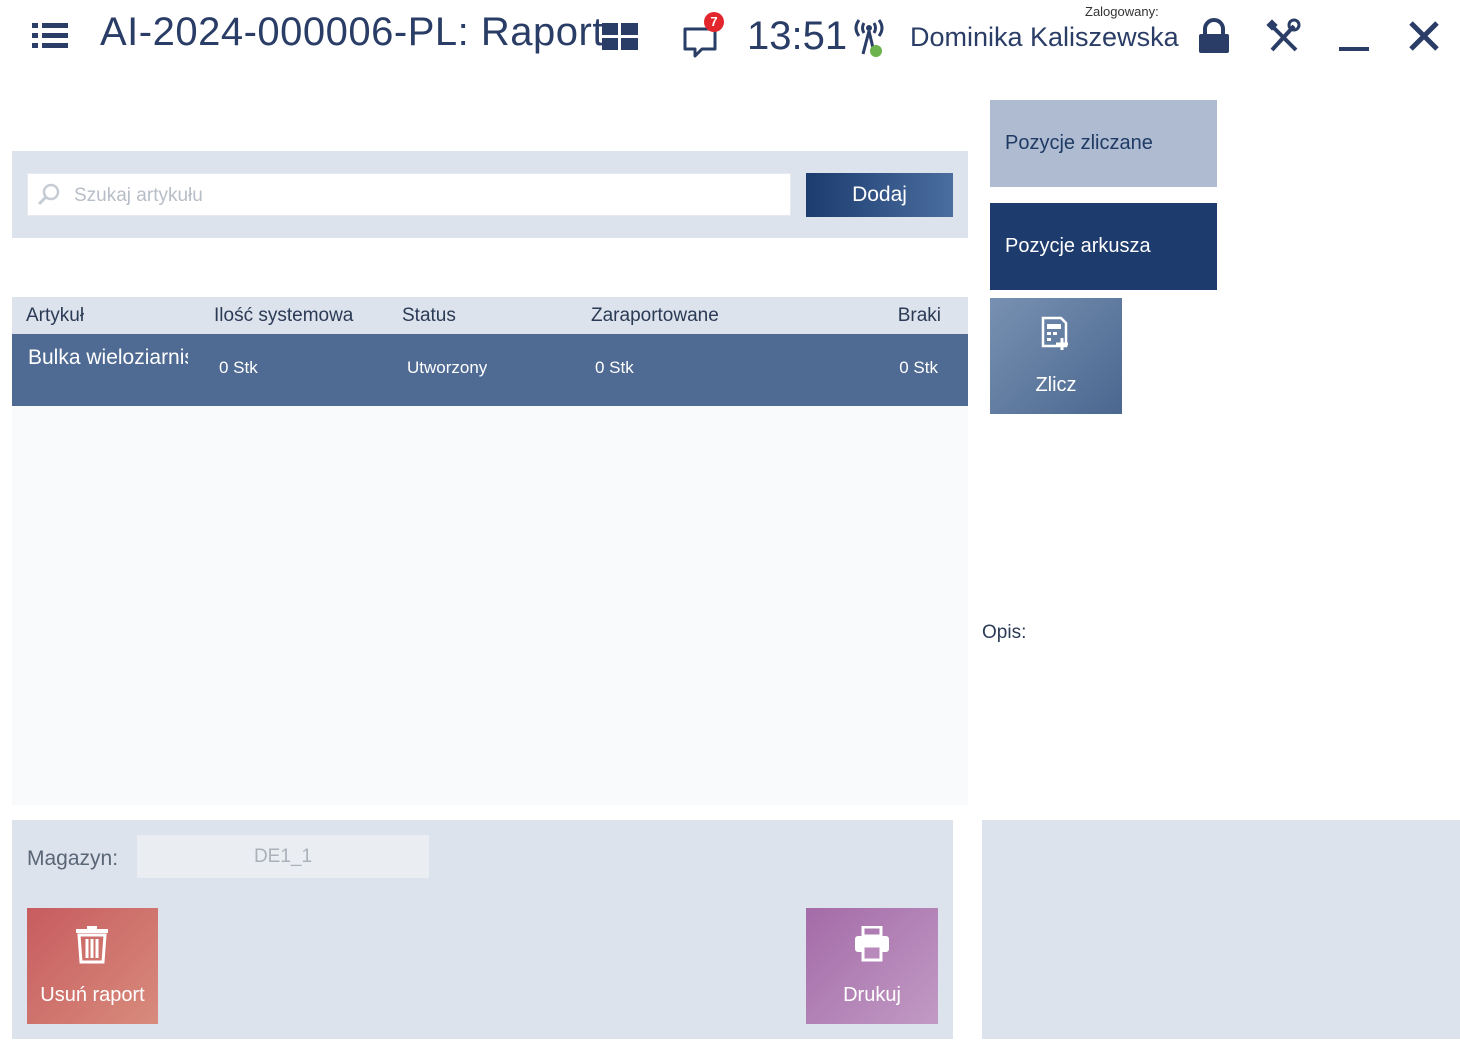  Describe the element at coordinates (352, 32) in the screenshot. I see `page-title: AI-2024-000006-PL: Raport` at that location.